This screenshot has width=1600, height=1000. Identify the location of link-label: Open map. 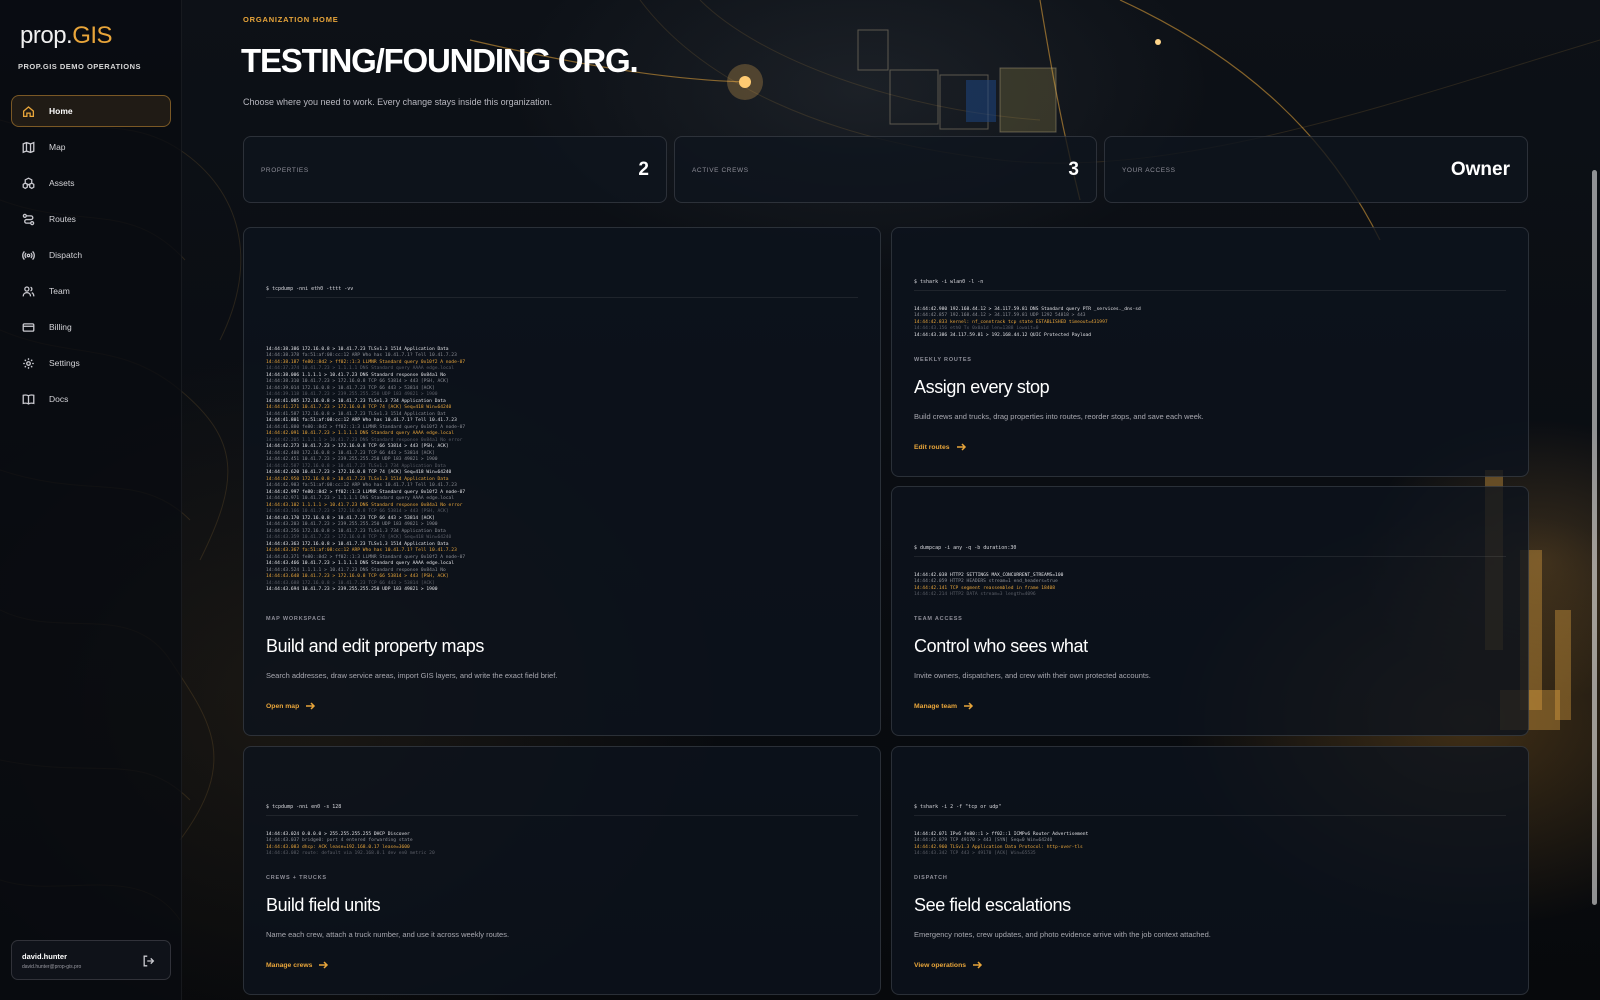
(283, 706).